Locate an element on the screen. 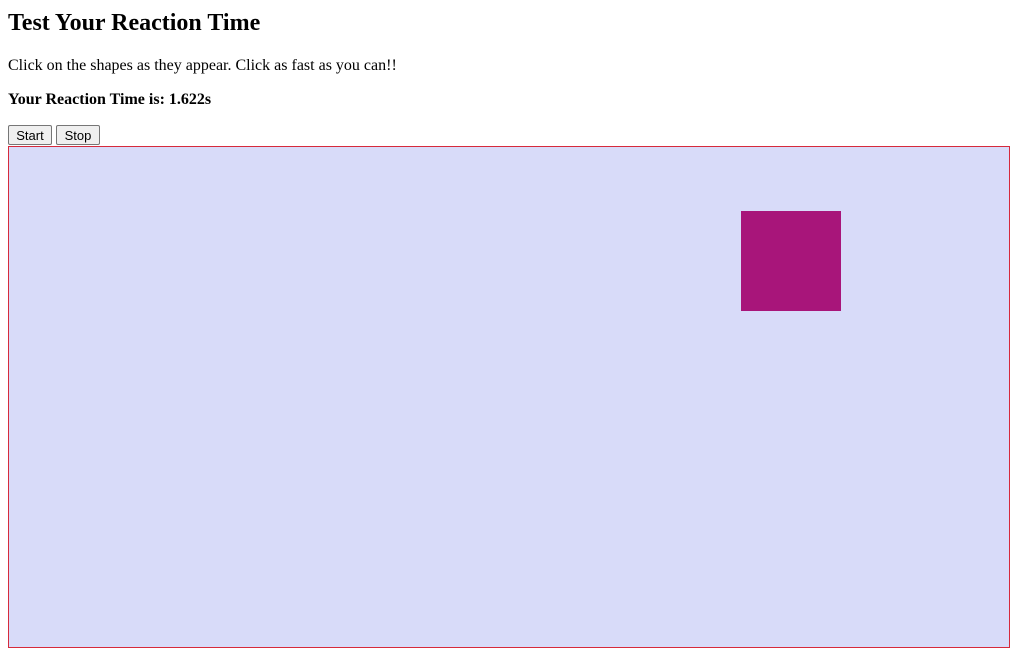 The height and width of the screenshot is (662, 1017). reaction-time-label: Your Reaction Time is: is located at coordinates (88, 99).